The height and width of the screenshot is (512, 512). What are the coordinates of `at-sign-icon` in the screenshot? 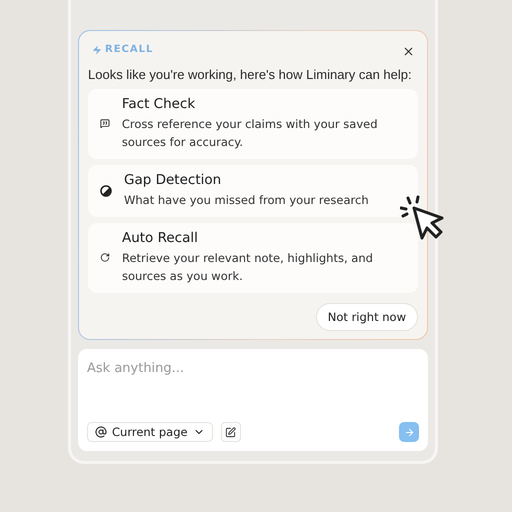 It's located at (101, 432).